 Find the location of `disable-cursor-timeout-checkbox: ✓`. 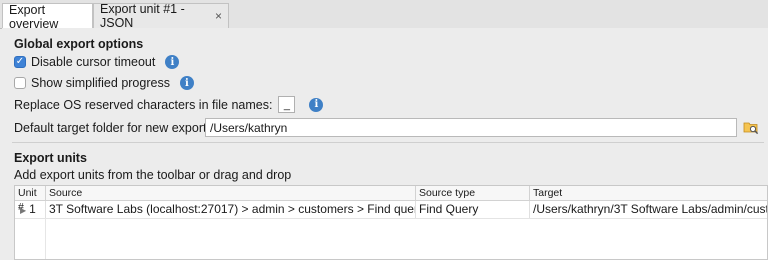

disable-cursor-timeout-checkbox: ✓ is located at coordinates (20, 62).